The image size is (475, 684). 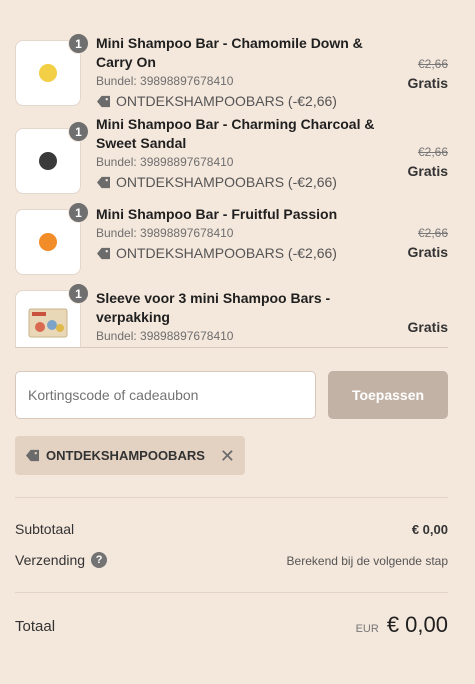 I want to click on applied-code-label: ONTDEKSHAMPOOBARS, so click(x=125, y=455).